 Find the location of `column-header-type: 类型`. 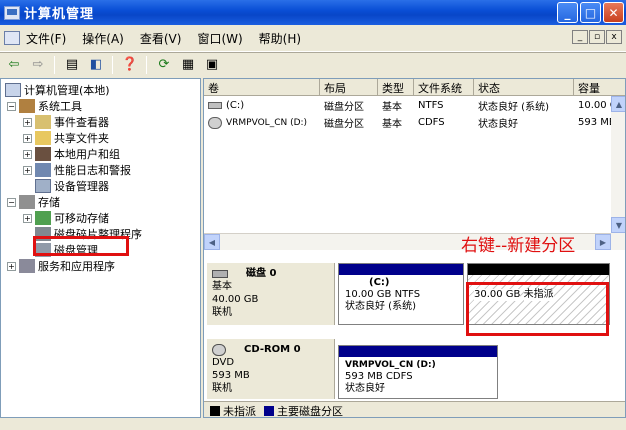

column-header-type: 类型 is located at coordinates (396, 87).